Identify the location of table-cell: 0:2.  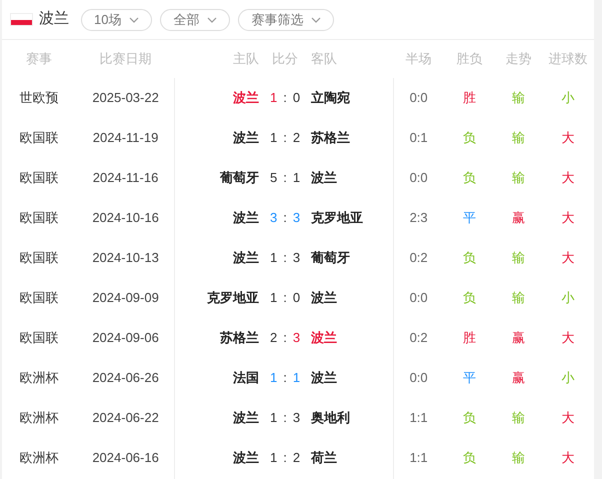
(419, 258).